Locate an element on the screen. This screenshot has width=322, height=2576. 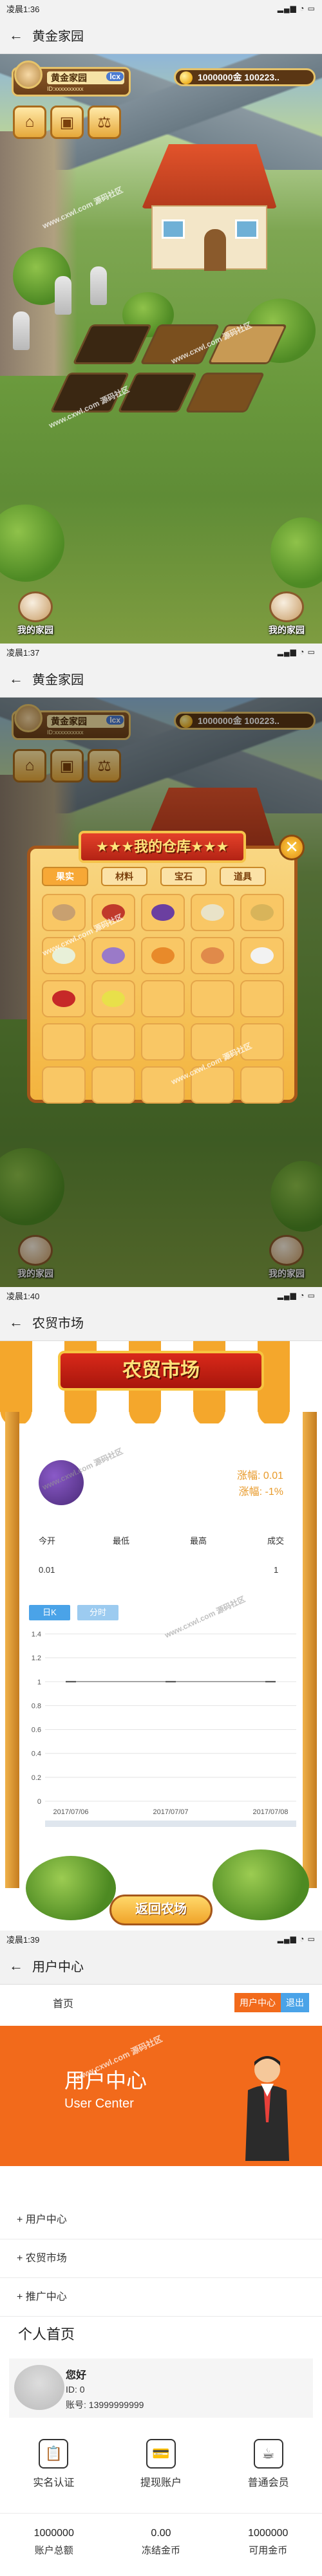
home-link: 首页 is located at coordinates (63, 2002).